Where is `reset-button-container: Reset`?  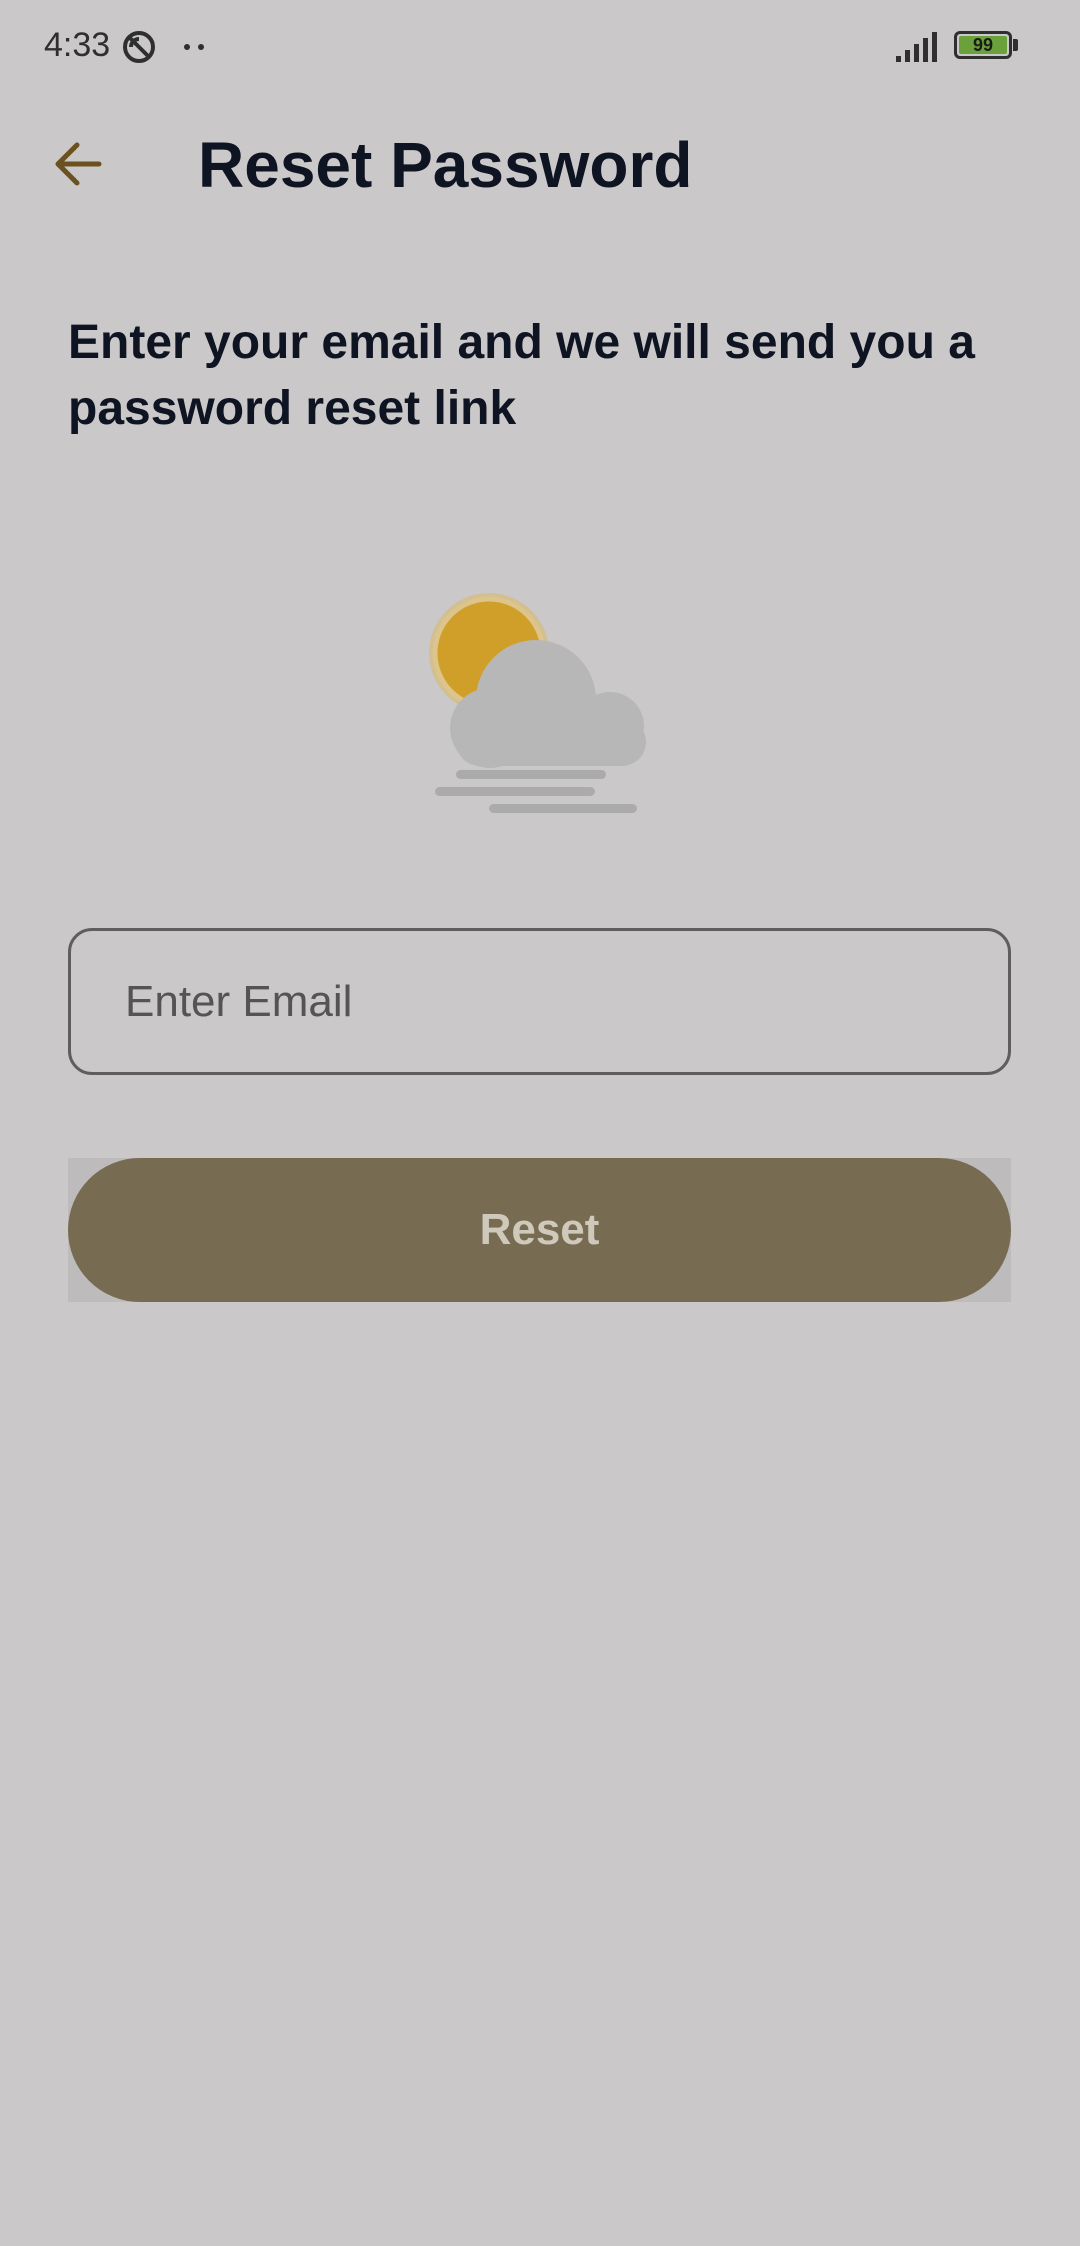 reset-button-container: Reset is located at coordinates (539, 1230).